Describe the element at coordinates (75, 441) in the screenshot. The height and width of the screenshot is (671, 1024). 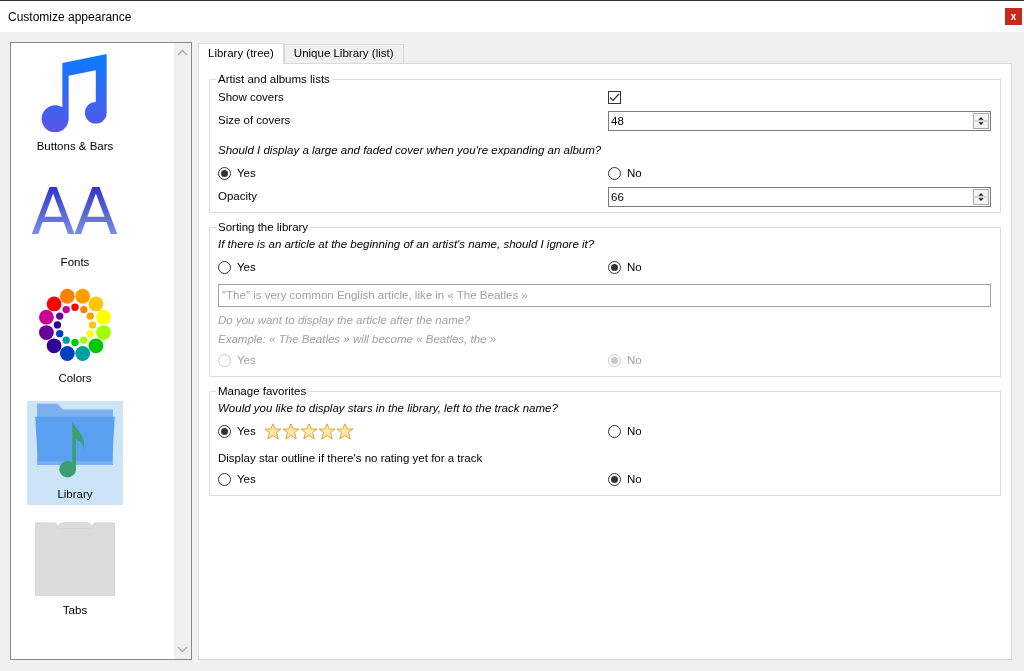
I see `folder-note-icon` at that location.